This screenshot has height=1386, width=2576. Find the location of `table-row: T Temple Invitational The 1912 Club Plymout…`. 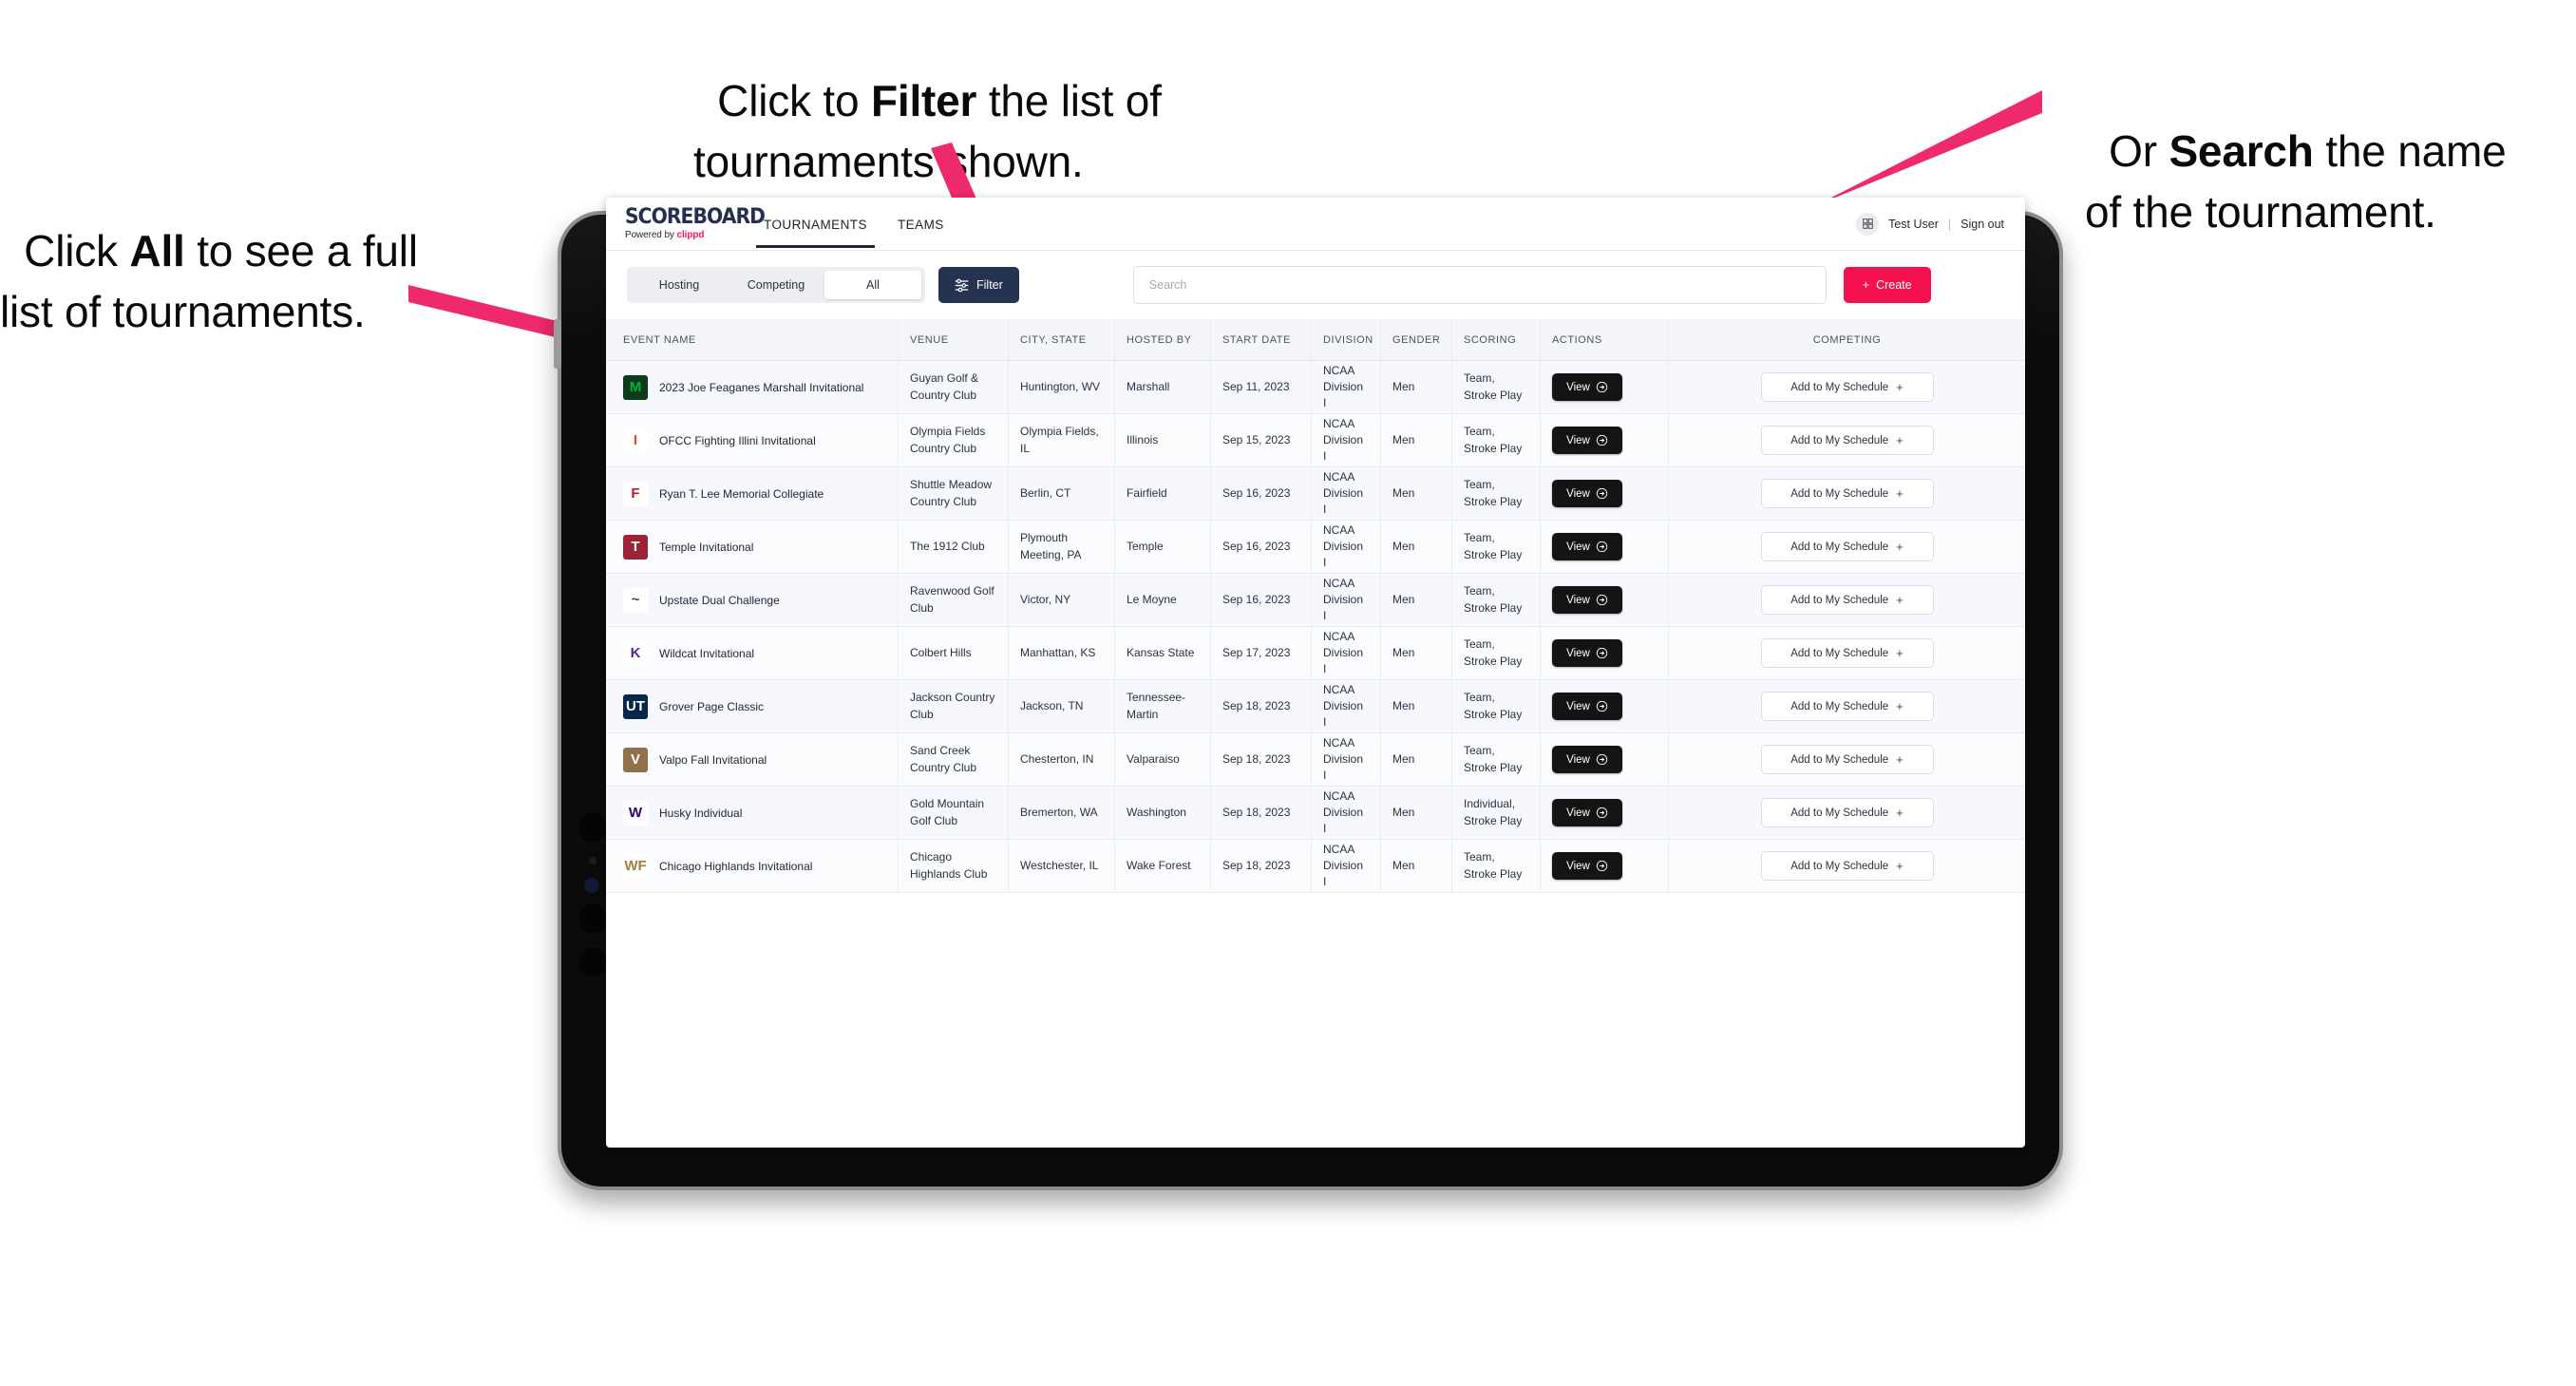

table-row: T Temple Invitational The 1912 Club Plymout… is located at coordinates (1315, 547).